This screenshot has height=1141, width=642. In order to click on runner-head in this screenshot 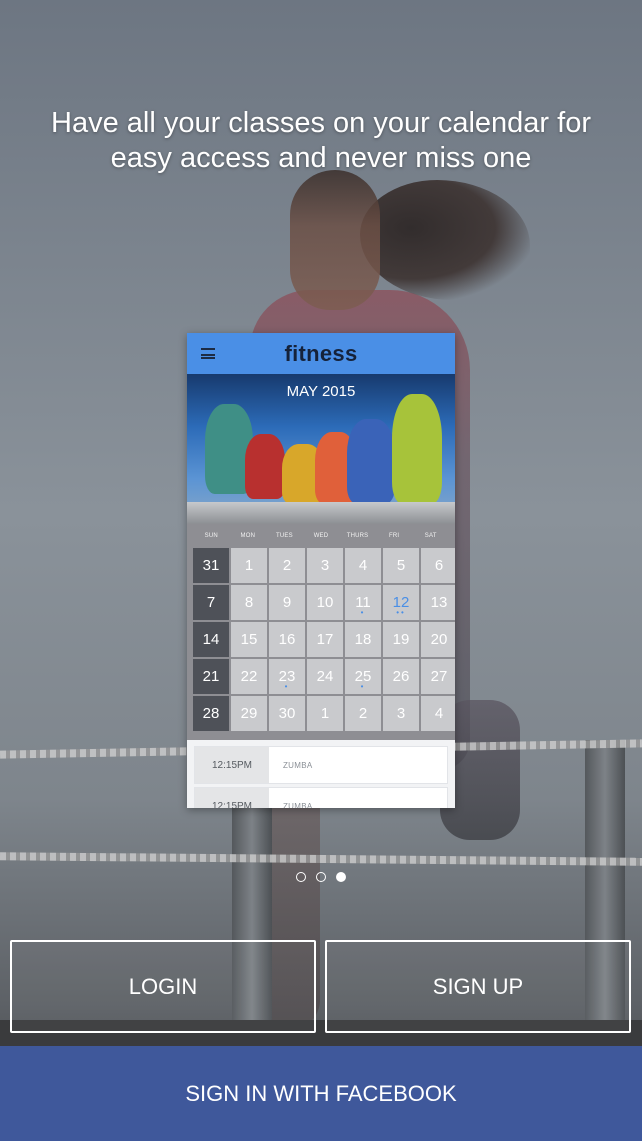, I will do `click(335, 240)`.